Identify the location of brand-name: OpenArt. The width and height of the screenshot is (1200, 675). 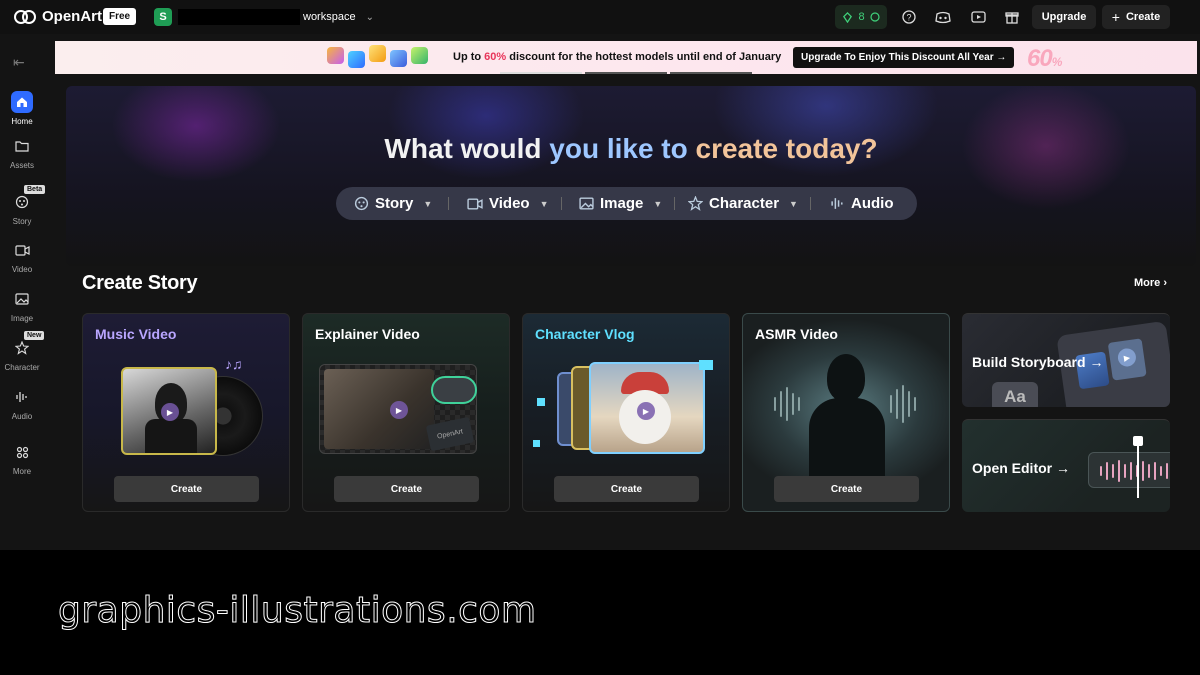
(72, 16).